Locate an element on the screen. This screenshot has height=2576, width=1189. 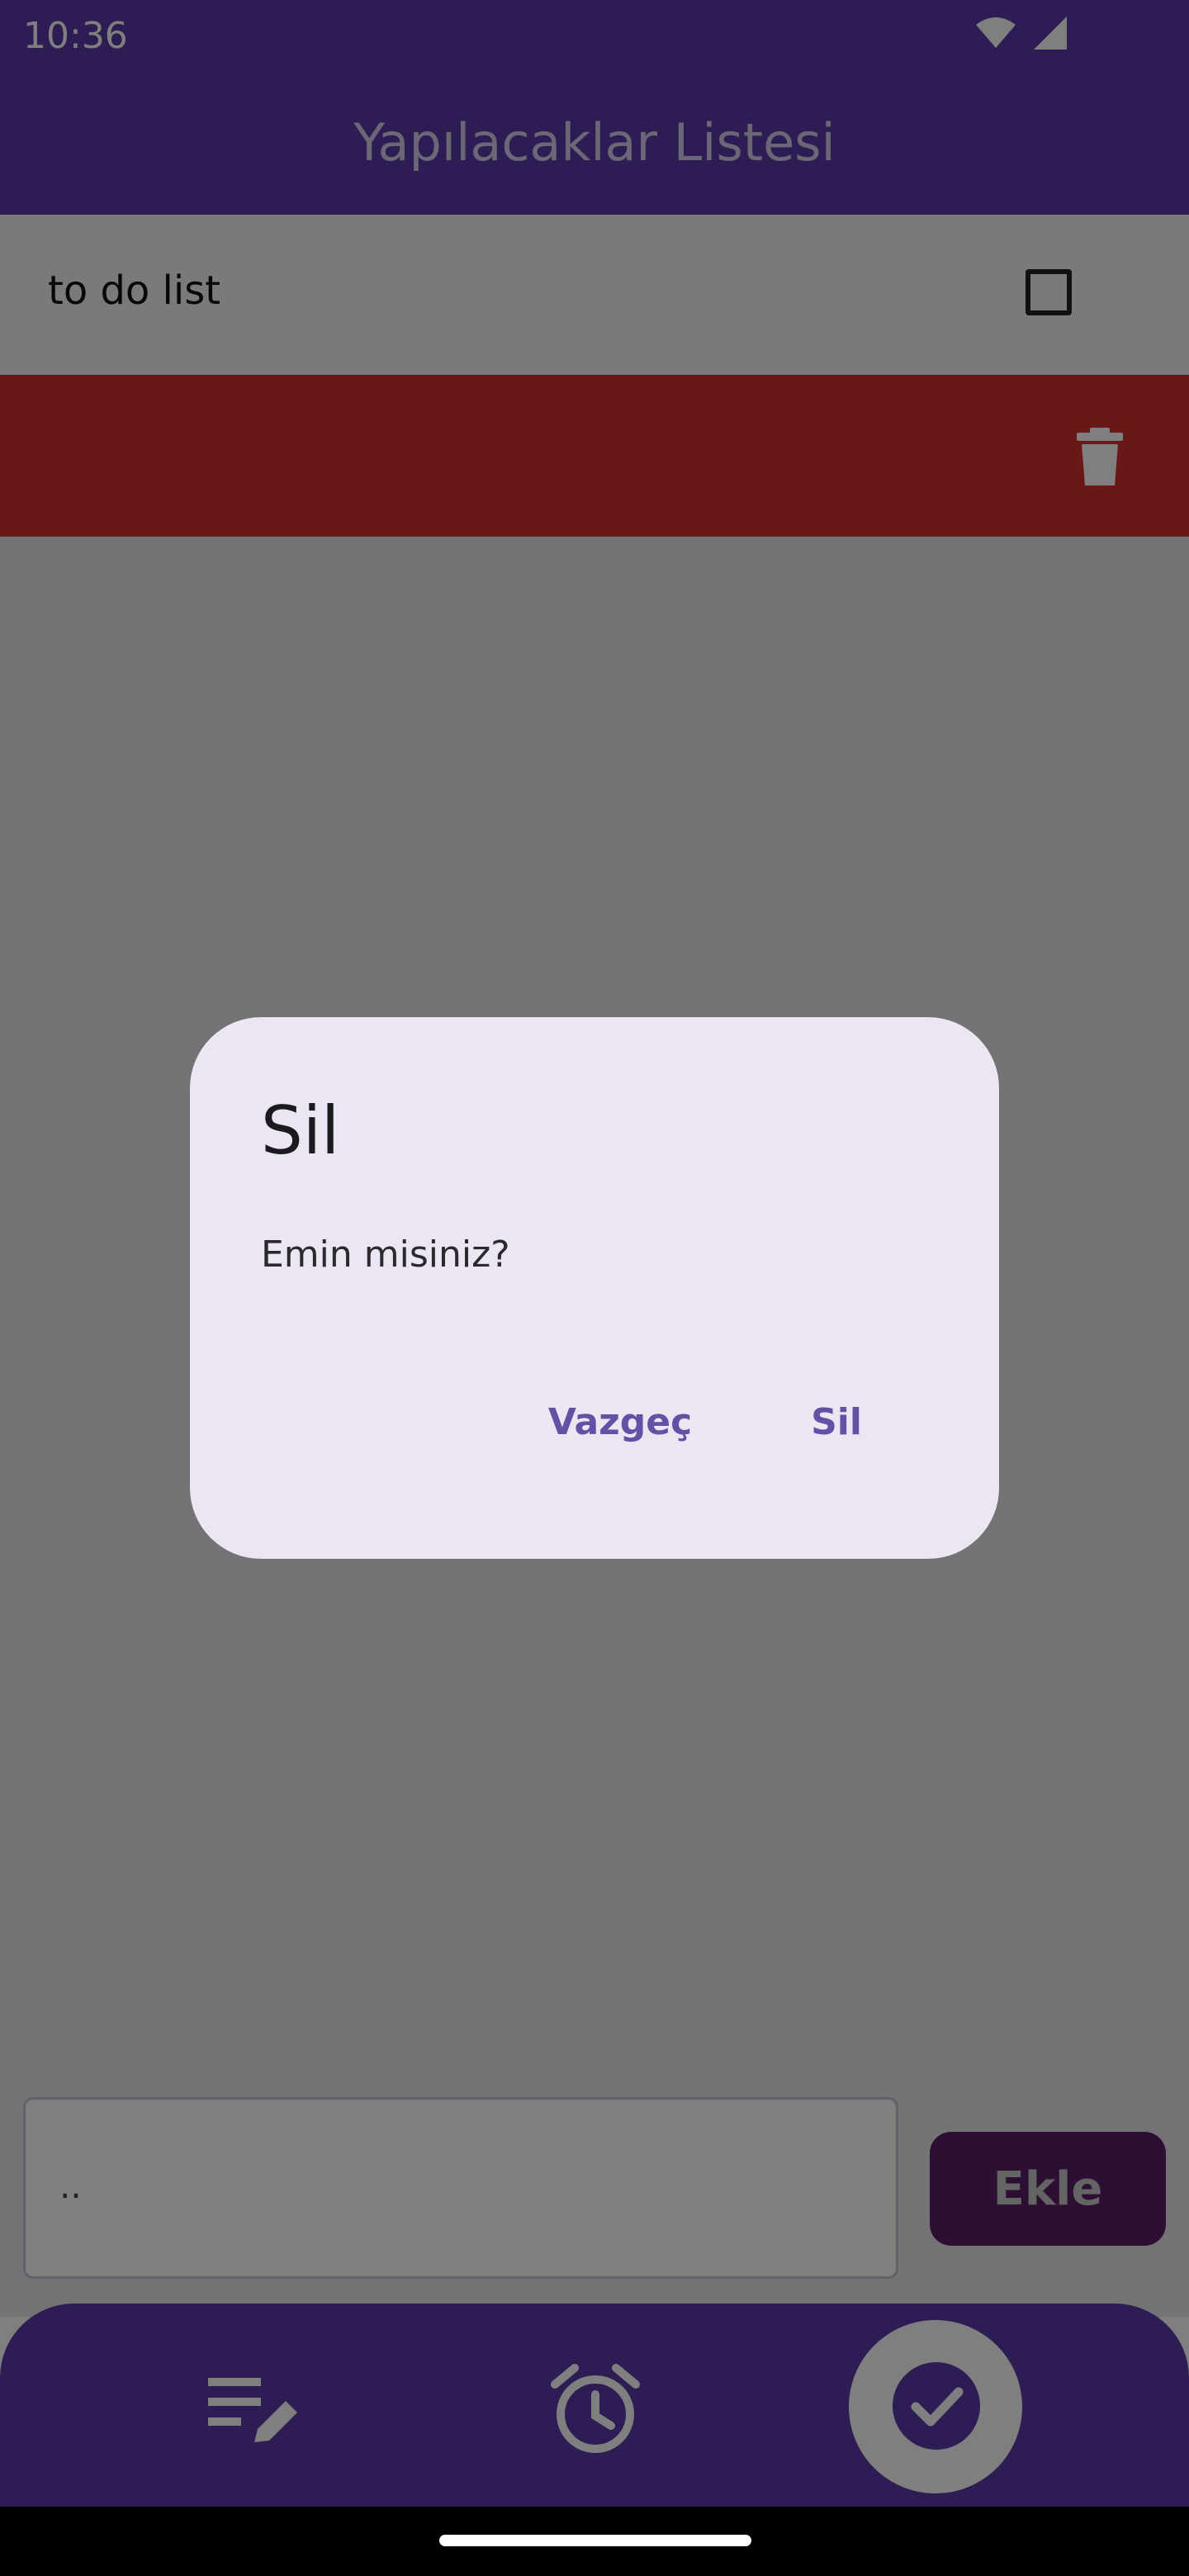
cancel-button: Vazgeç is located at coordinates (620, 1421).